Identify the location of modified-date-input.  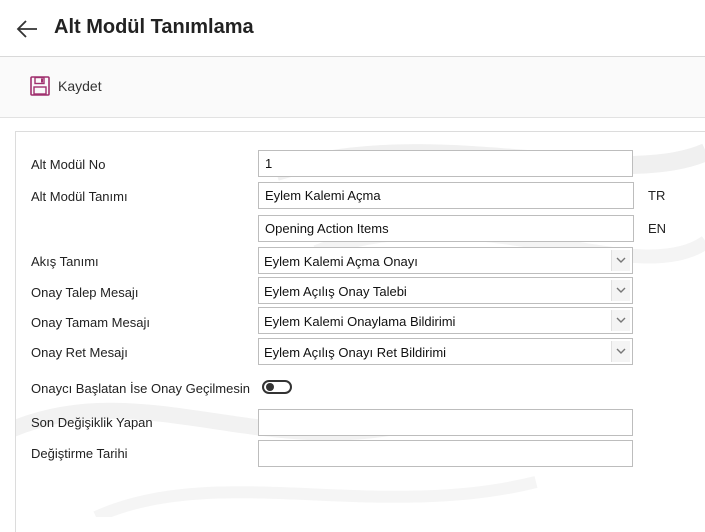
(445, 453).